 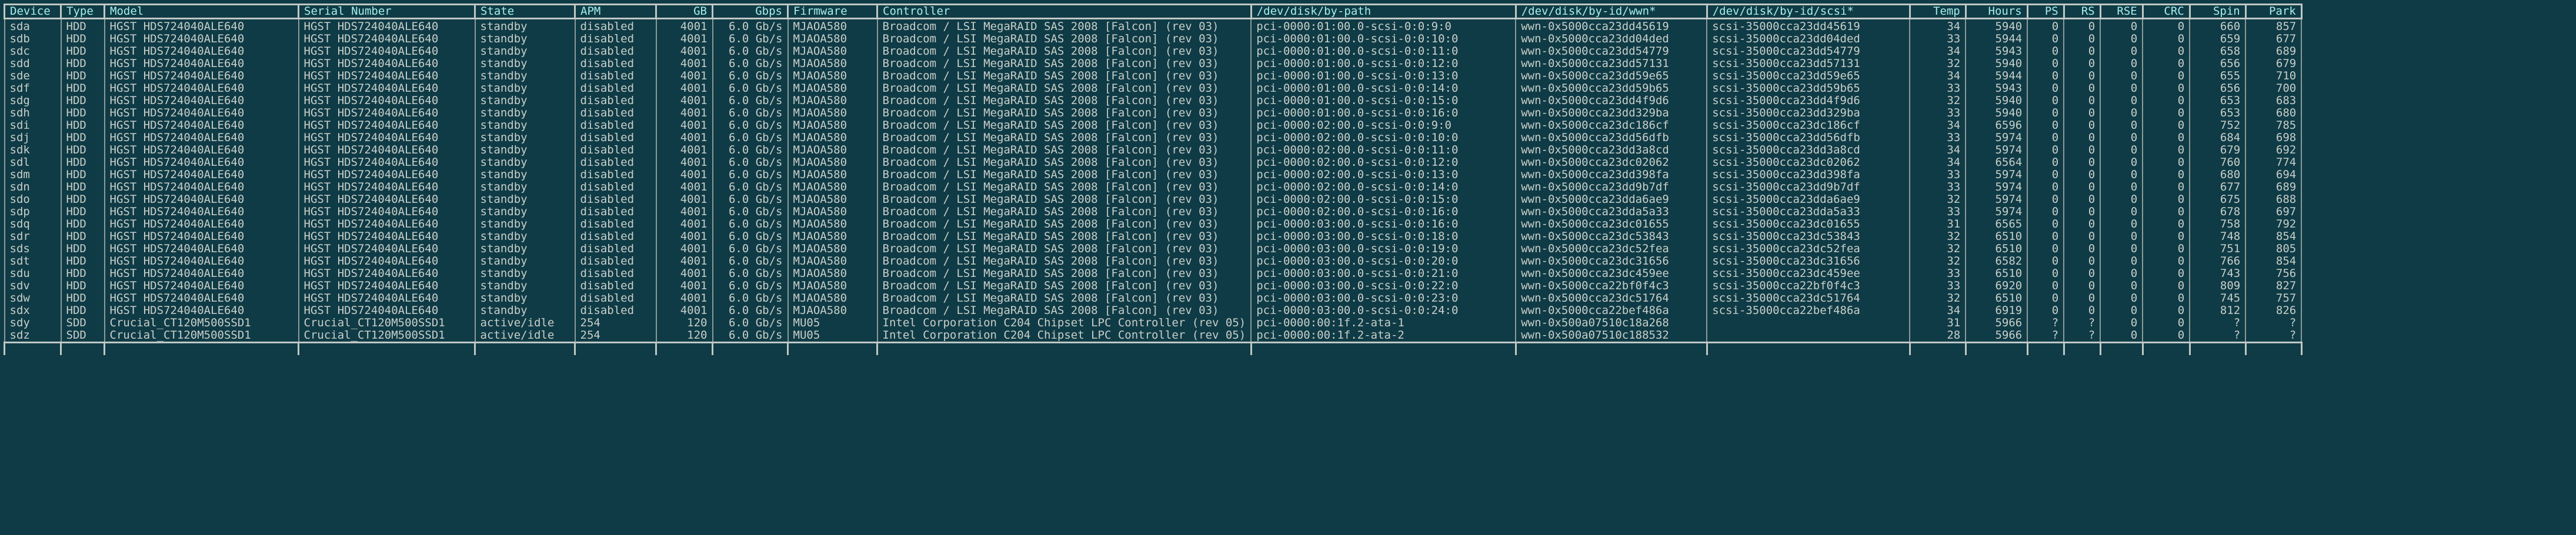 I want to click on cell-hours: 5944, so click(x=1996, y=39).